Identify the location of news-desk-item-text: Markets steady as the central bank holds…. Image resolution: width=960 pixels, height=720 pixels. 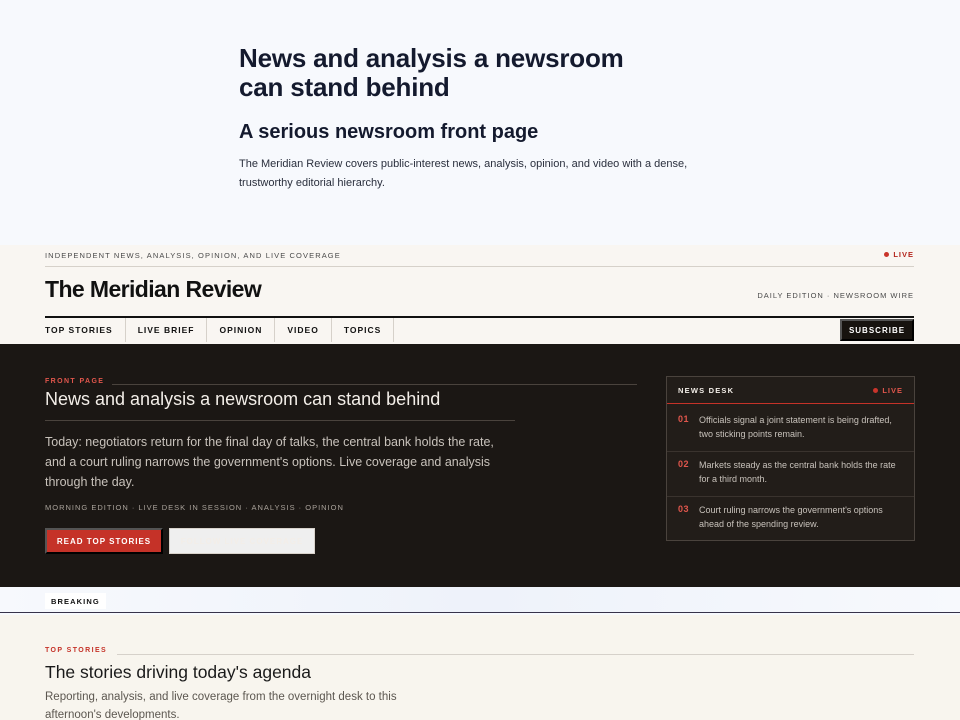
(797, 472).